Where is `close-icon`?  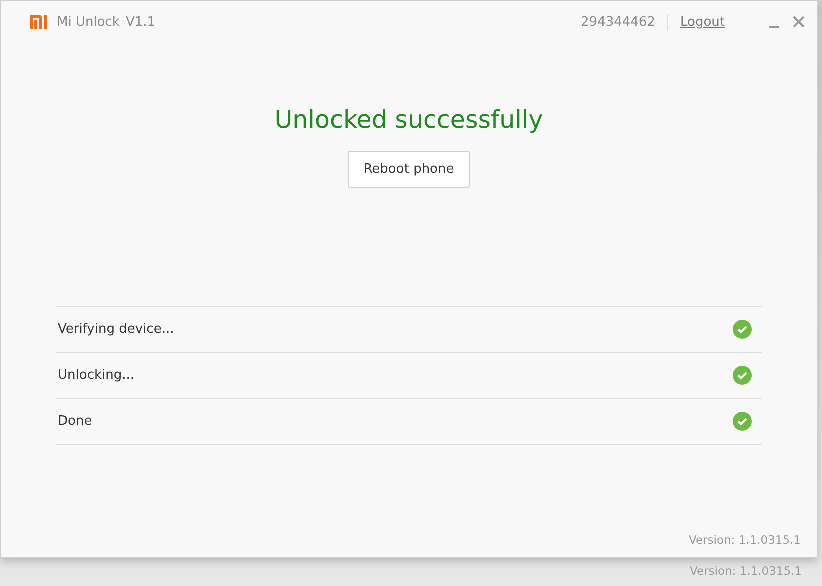
close-icon is located at coordinates (799, 22).